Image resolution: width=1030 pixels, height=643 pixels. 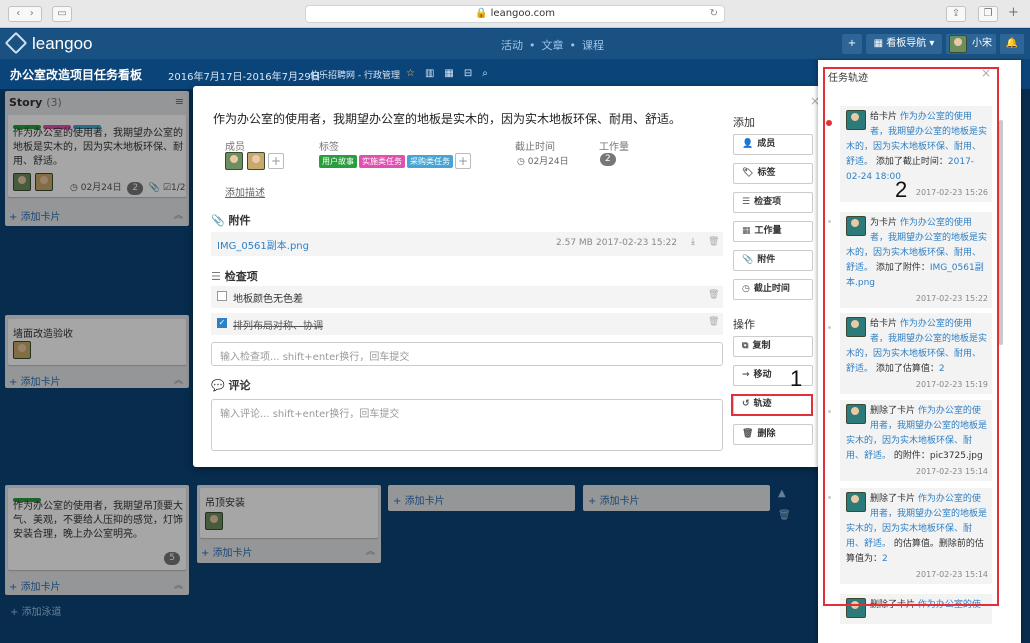 What do you see at coordinates (956, 14) in the screenshot?
I see `share-icon: ⇪` at bounding box center [956, 14].